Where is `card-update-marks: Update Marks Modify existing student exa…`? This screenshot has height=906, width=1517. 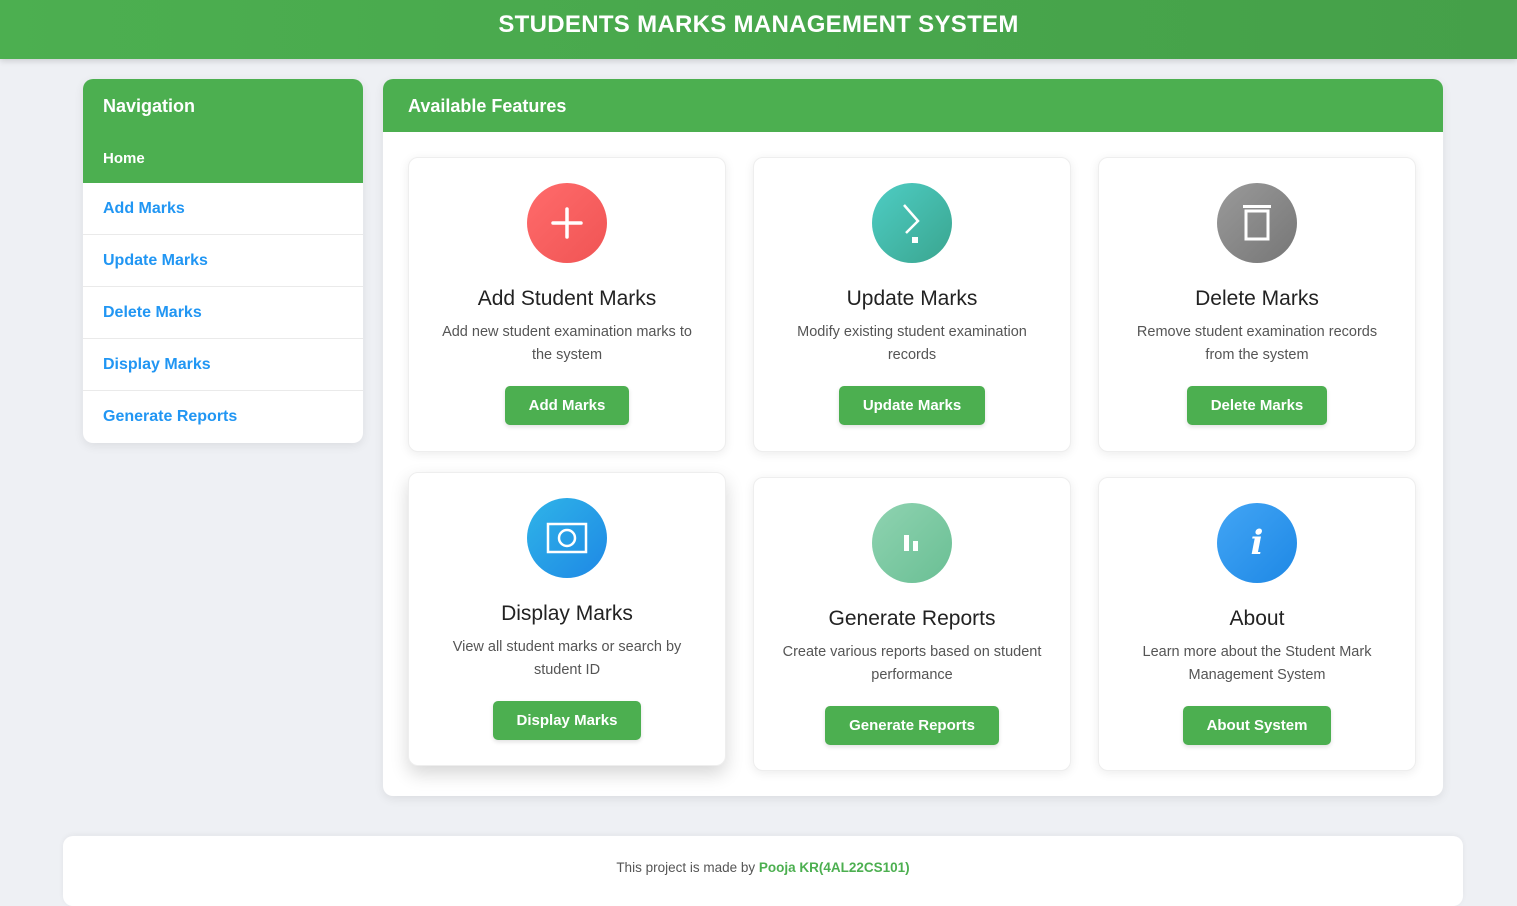 card-update-marks: Update Marks Modify existing student exa… is located at coordinates (912, 304).